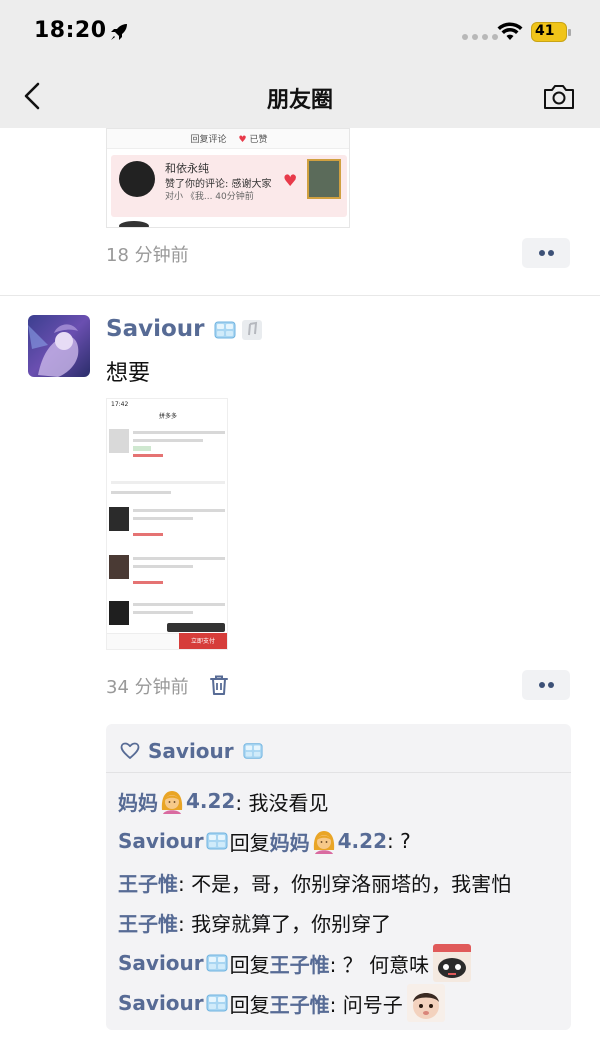 This screenshot has height=1040, width=600. I want to click on likes-divider, so click(338, 772).